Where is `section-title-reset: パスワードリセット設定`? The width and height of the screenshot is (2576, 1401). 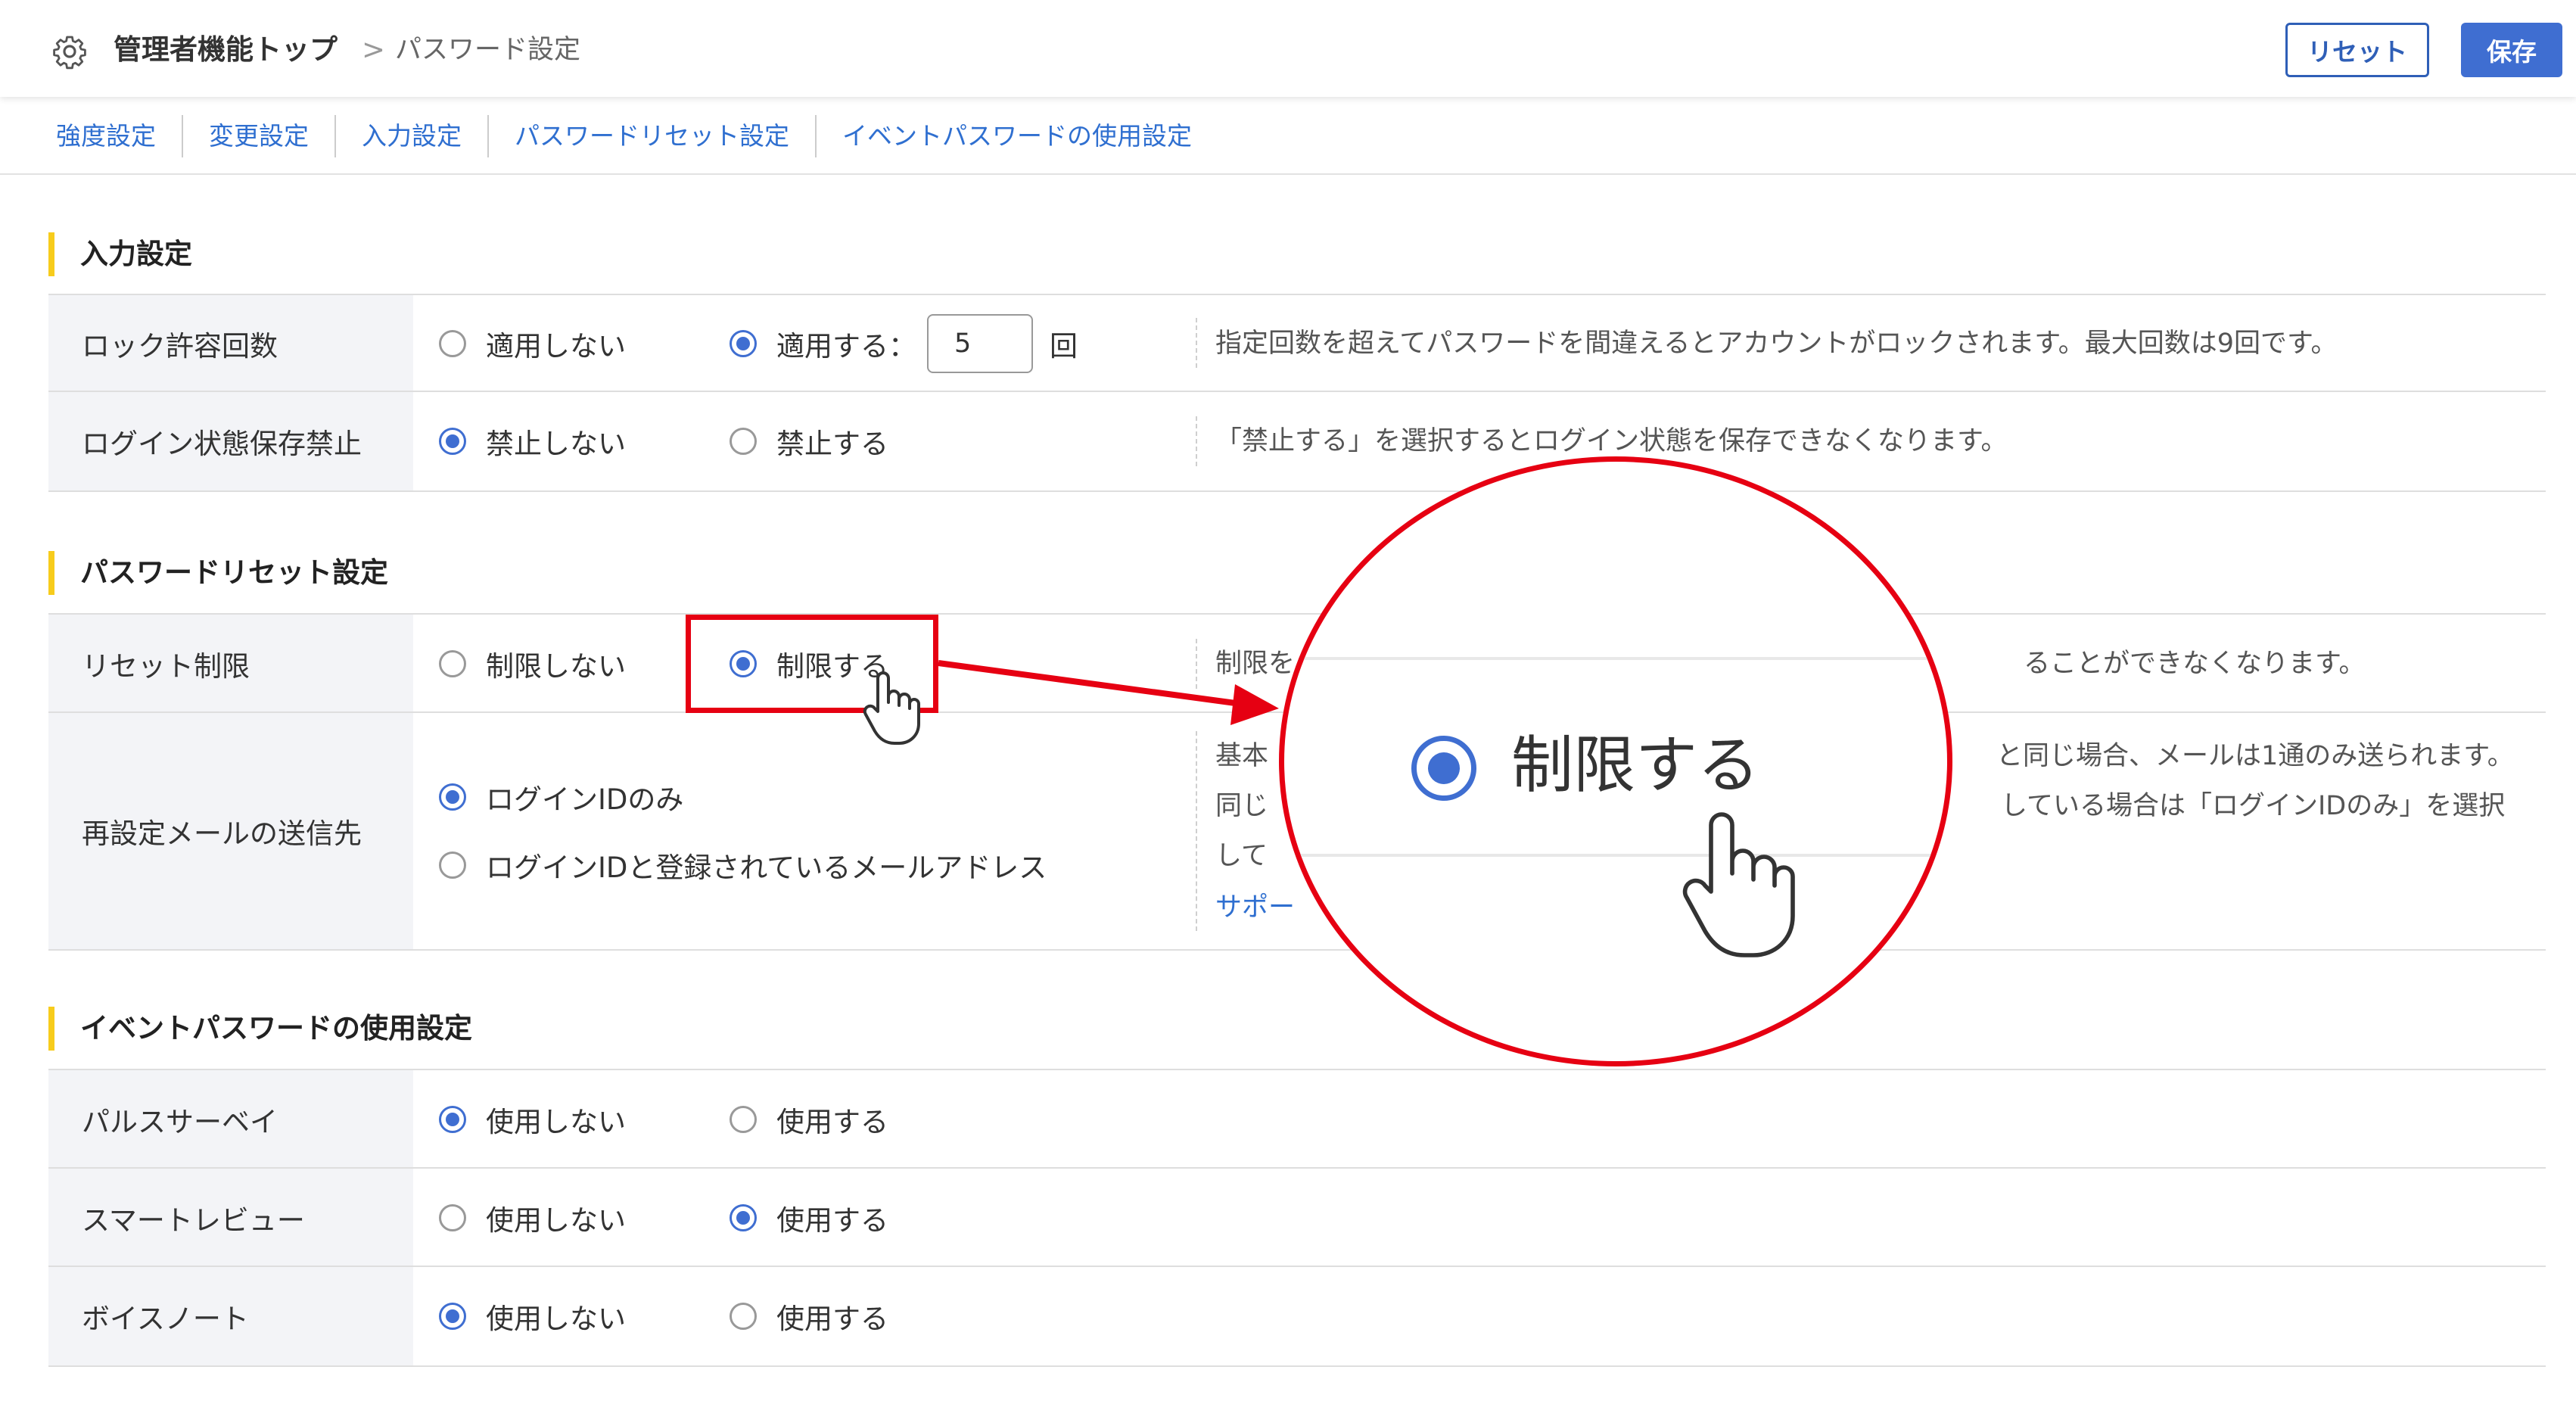
section-title-reset: パスワードリセット設定 is located at coordinates (218, 573).